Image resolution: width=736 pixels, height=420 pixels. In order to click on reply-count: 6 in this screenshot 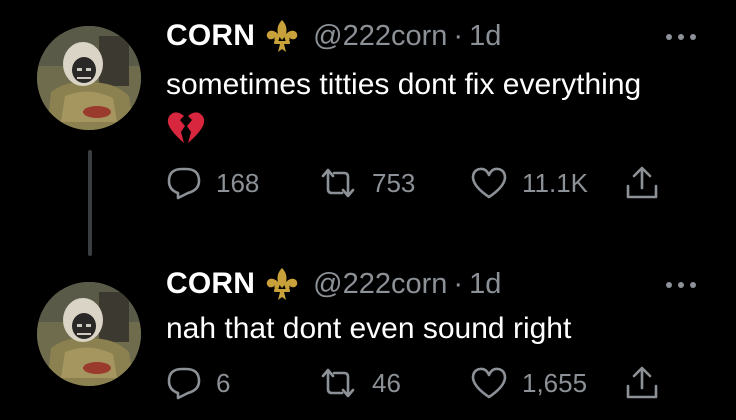, I will do `click(223, 382)`.